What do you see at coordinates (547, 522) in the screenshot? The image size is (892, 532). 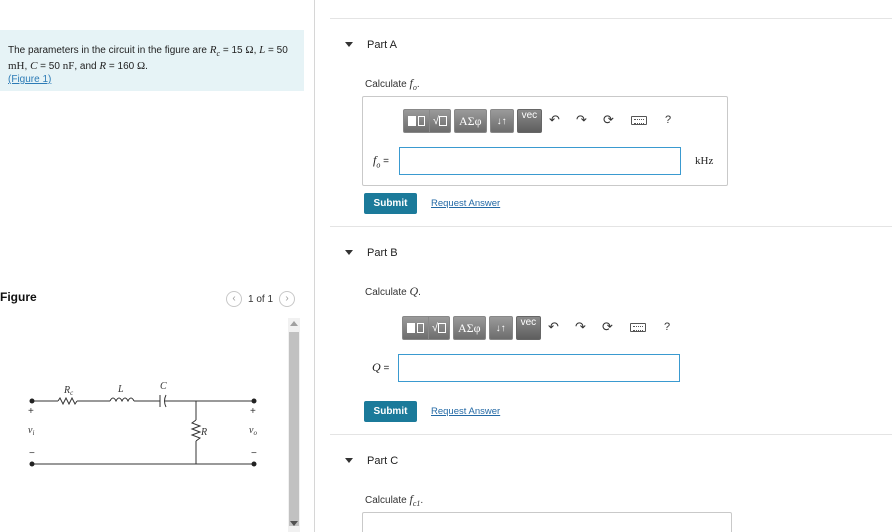 I see `part-c-answer-box` at bounding box center [547, 522].